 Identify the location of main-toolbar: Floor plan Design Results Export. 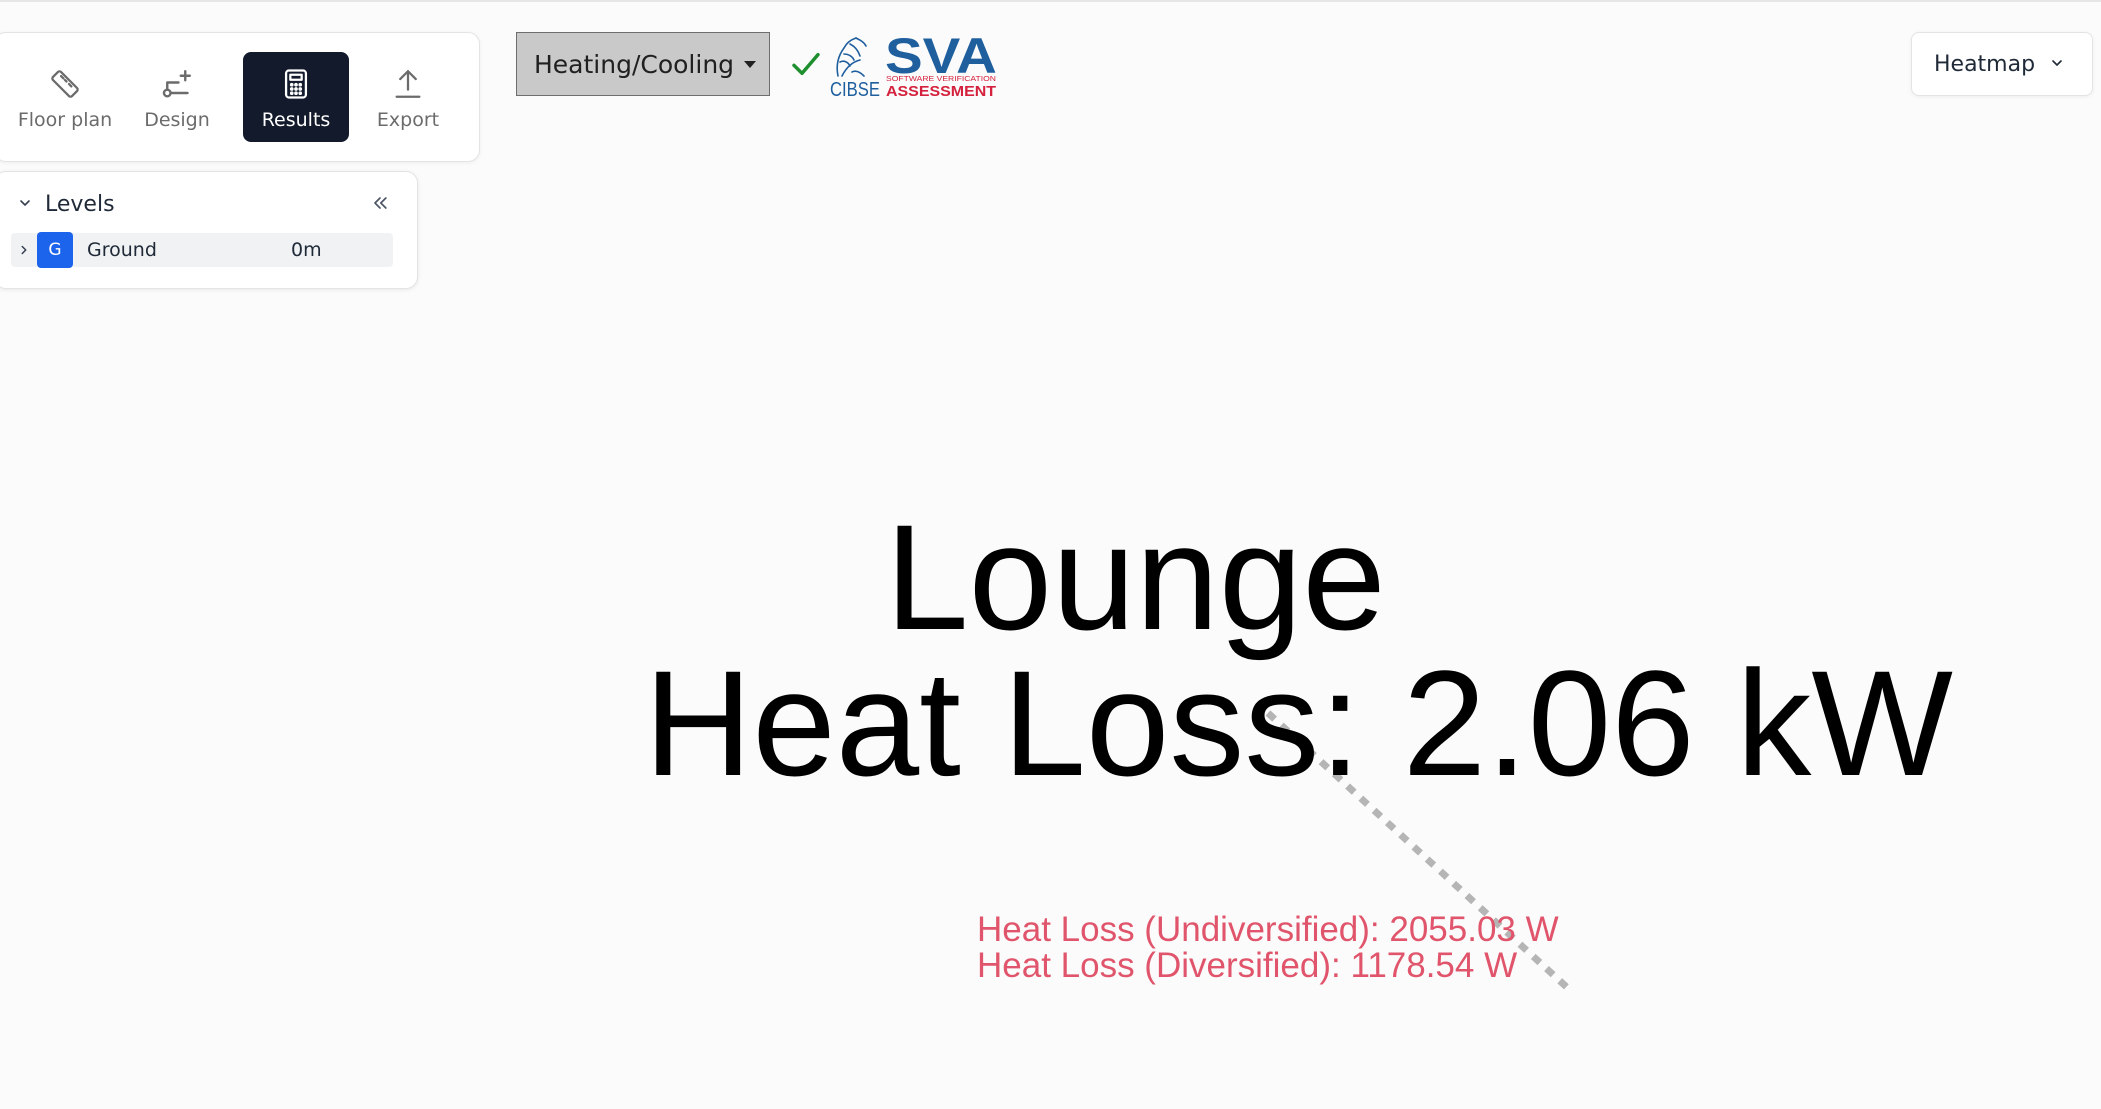
(240, 97).